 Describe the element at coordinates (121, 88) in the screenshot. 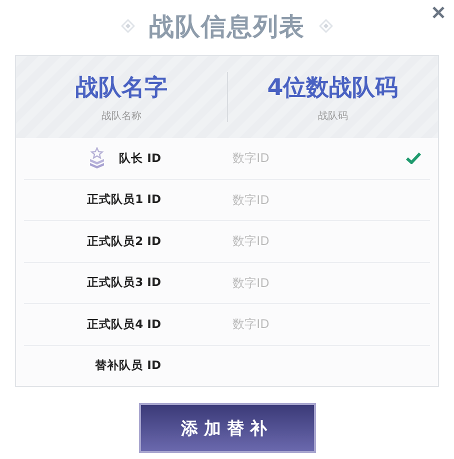

I see `header-title: 战队名字` at that location.